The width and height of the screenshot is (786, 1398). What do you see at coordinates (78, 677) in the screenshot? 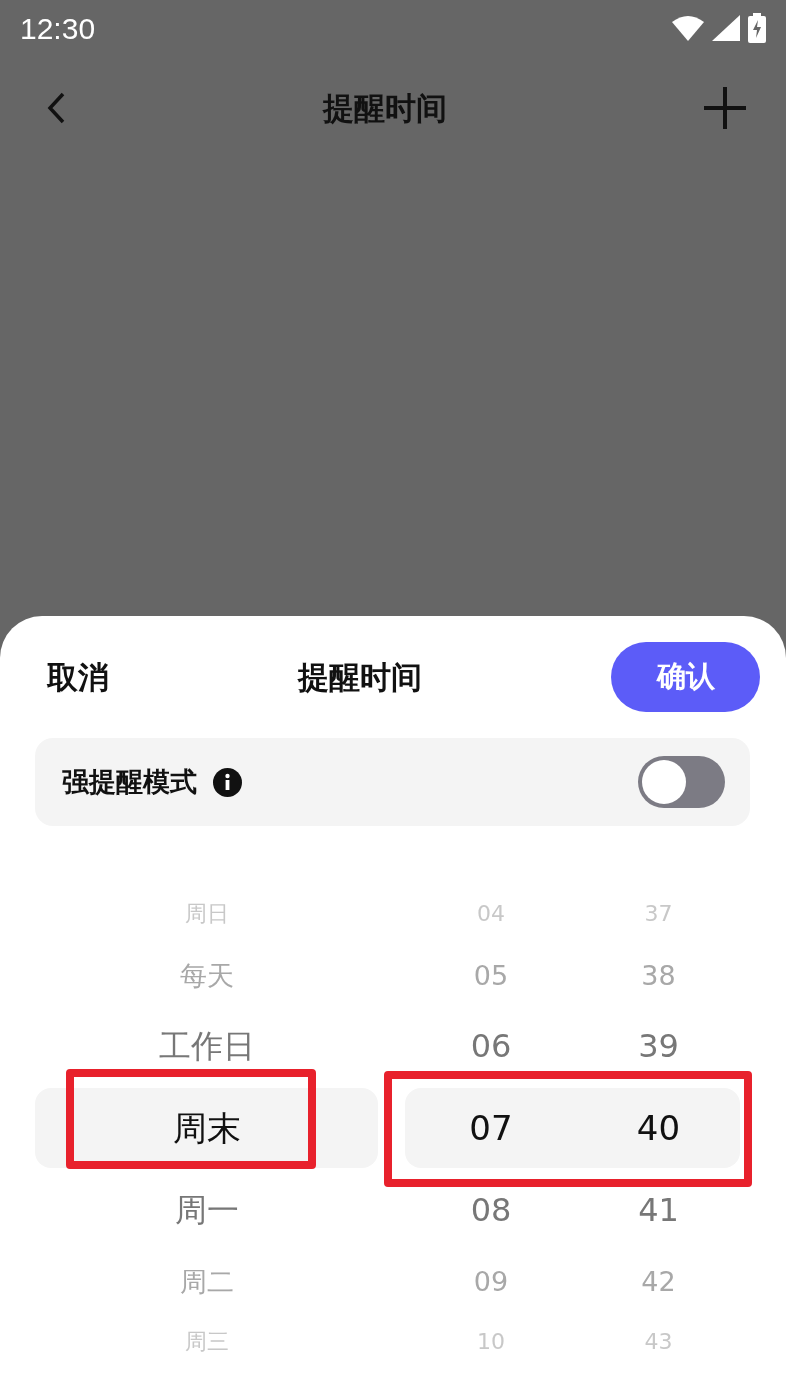
I see `cancel-button: 取消` at bounding box center [78, 677].